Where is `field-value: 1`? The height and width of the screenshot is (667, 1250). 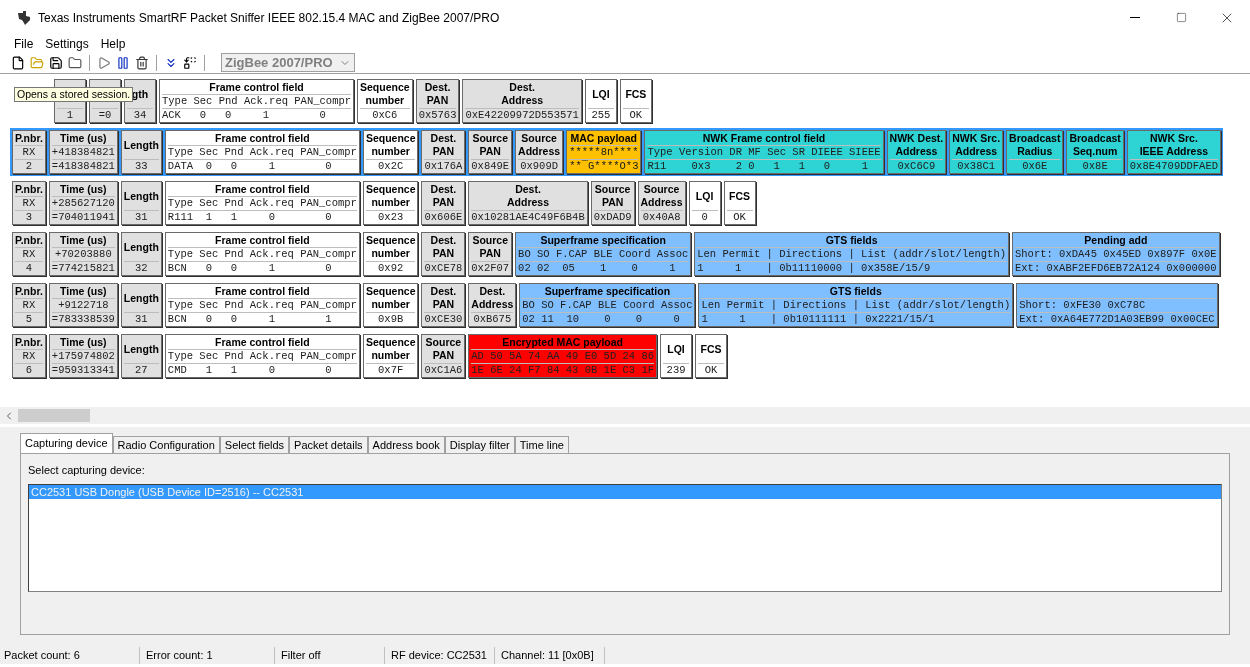
field-value: 1 is located at coordinates (70, 115).